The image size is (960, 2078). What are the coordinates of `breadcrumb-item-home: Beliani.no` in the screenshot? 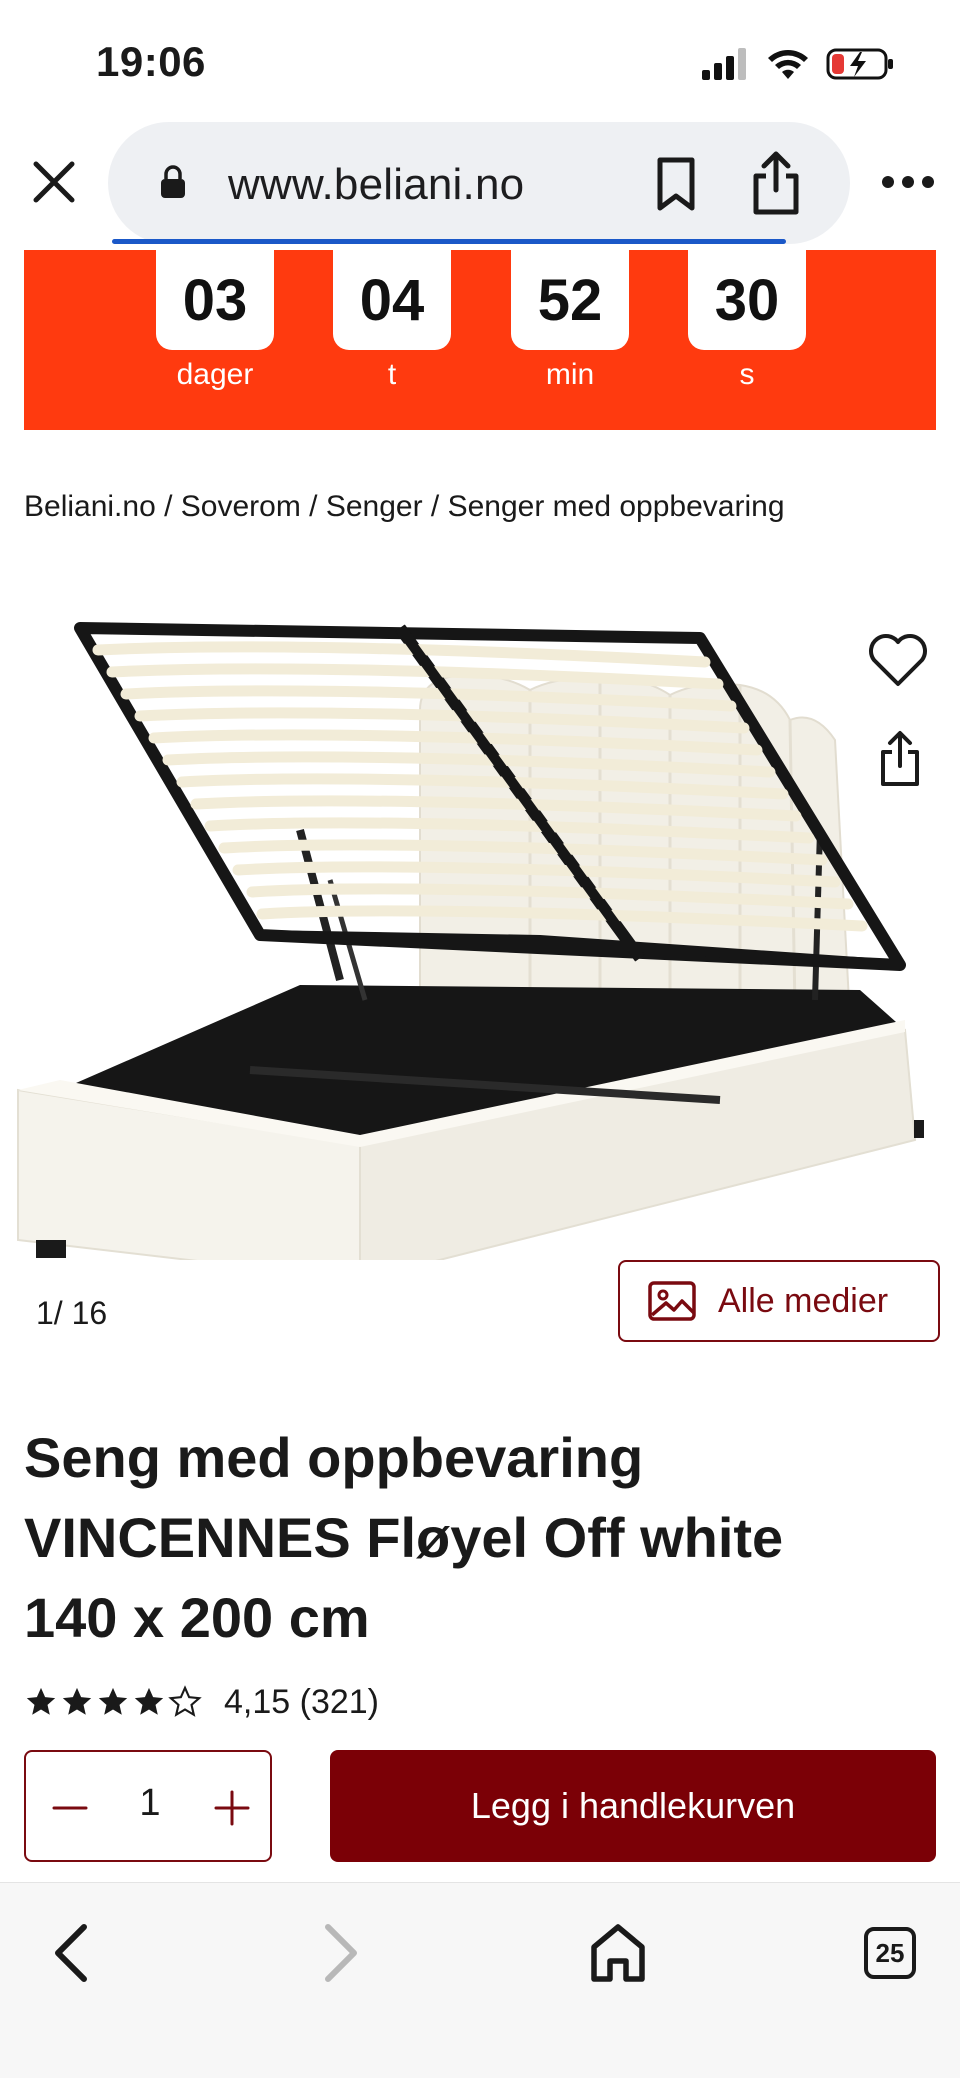 It's located at (90, 506).